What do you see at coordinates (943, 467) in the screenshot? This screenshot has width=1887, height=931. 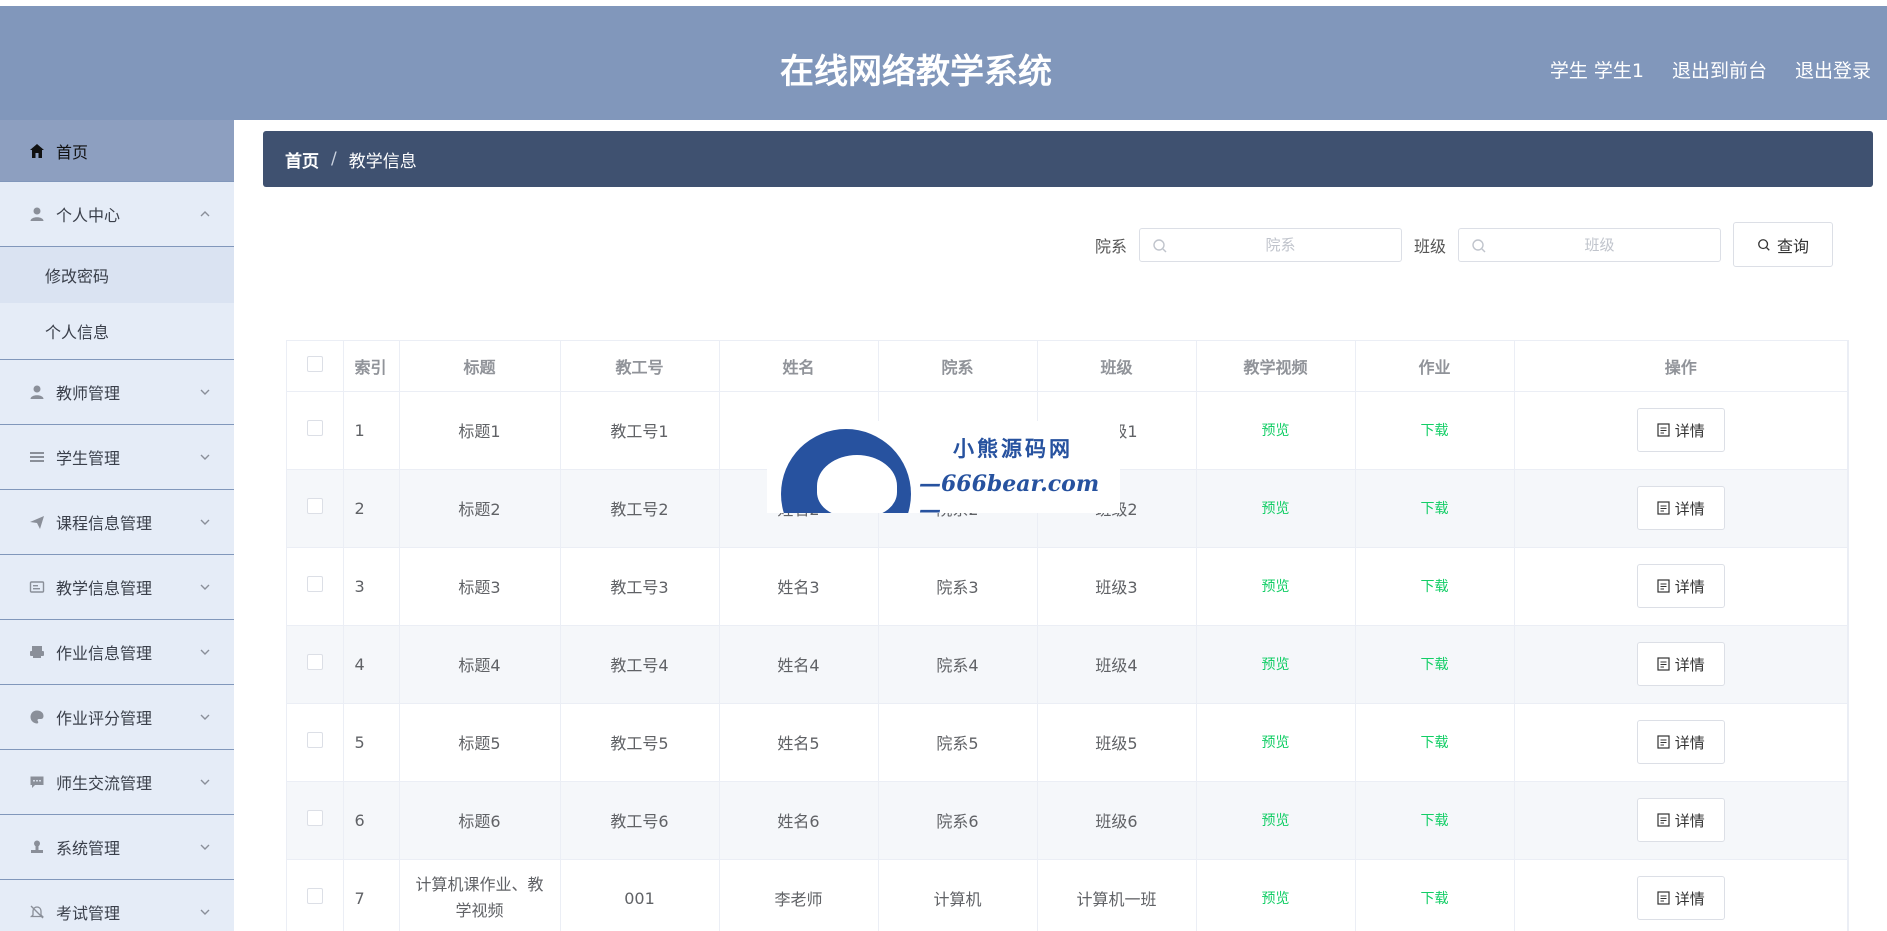 I see `watermark-logo: 小熊源码网 —666bear.com—` at bounding box center [943, 467].